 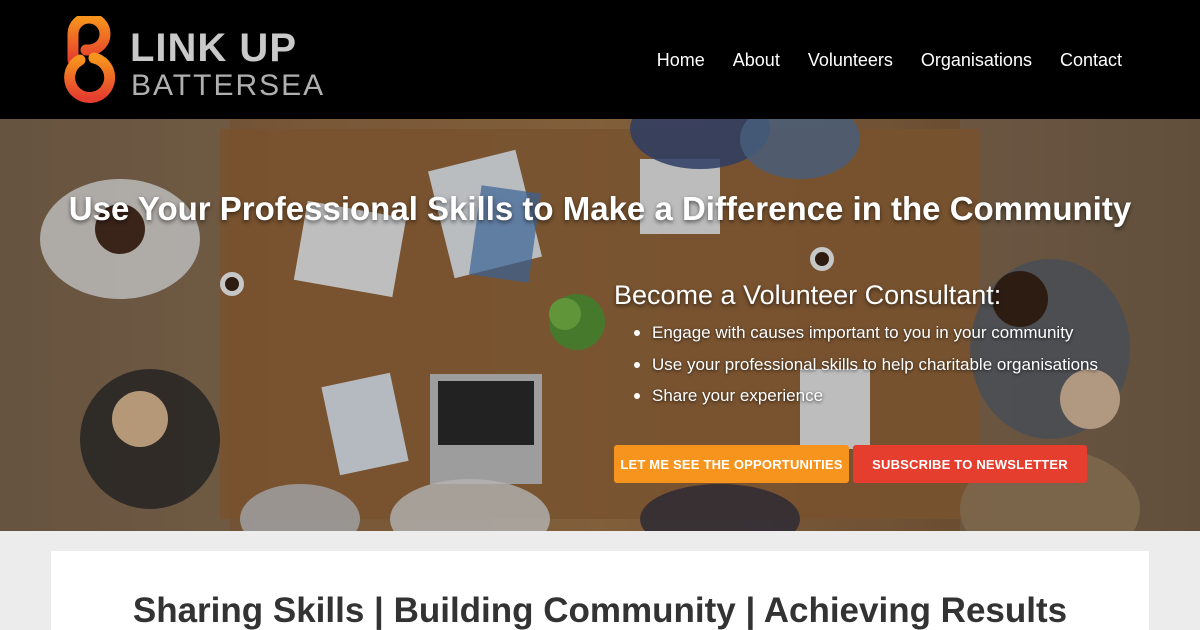 I want to click on nav-item-contact: Contact, so click(x=1091, y=60).